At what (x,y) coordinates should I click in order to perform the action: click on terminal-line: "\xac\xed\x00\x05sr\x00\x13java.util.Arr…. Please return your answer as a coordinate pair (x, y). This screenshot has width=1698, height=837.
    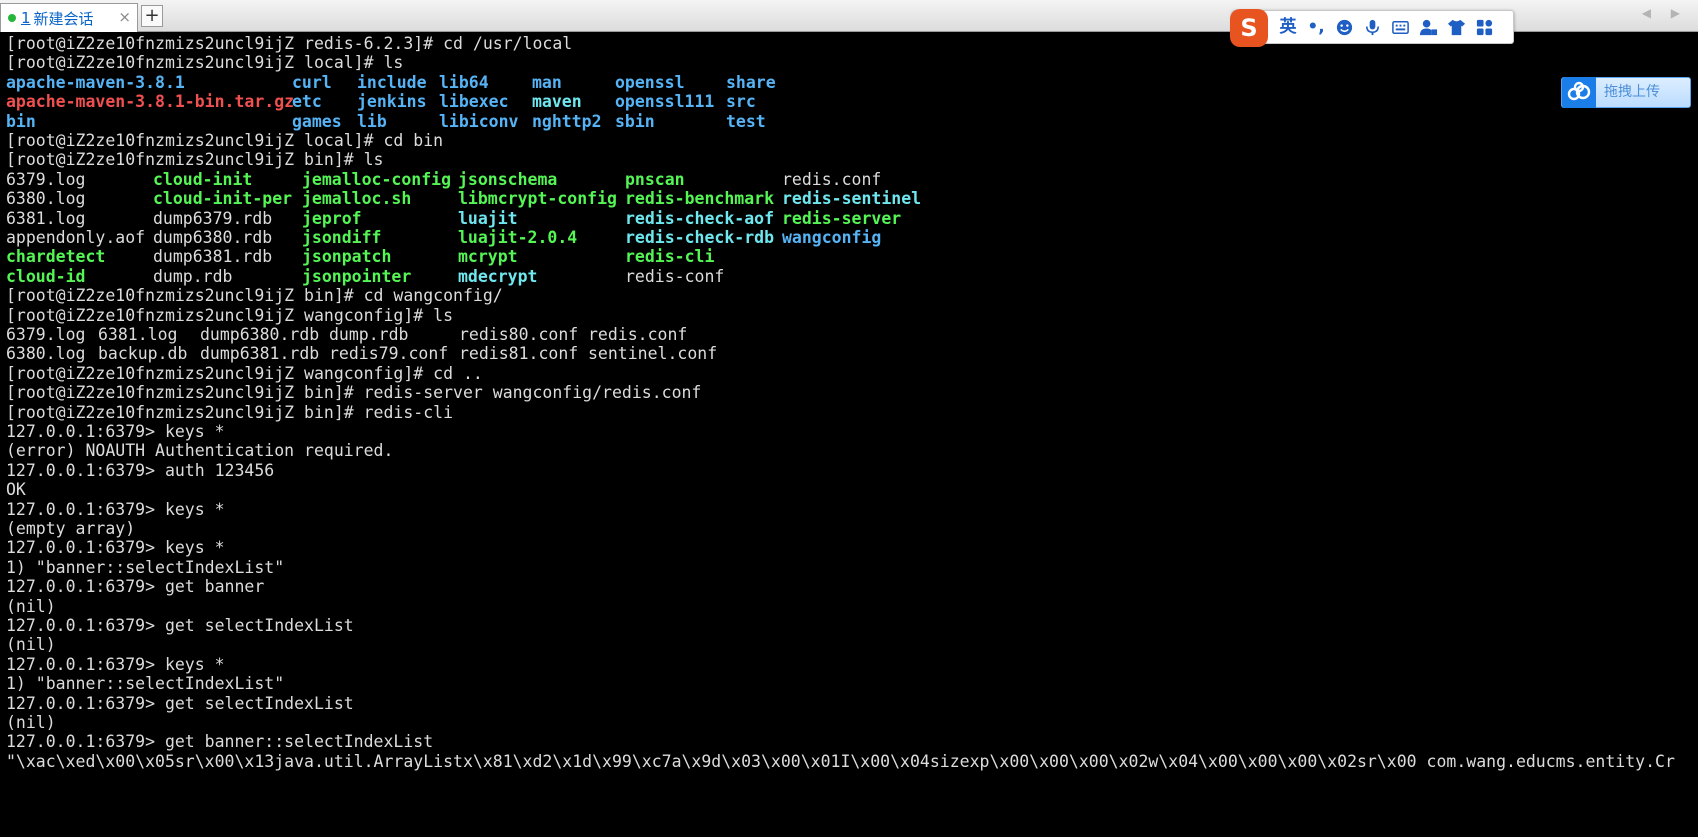
    Looking at the image, I should click on (840, 761).